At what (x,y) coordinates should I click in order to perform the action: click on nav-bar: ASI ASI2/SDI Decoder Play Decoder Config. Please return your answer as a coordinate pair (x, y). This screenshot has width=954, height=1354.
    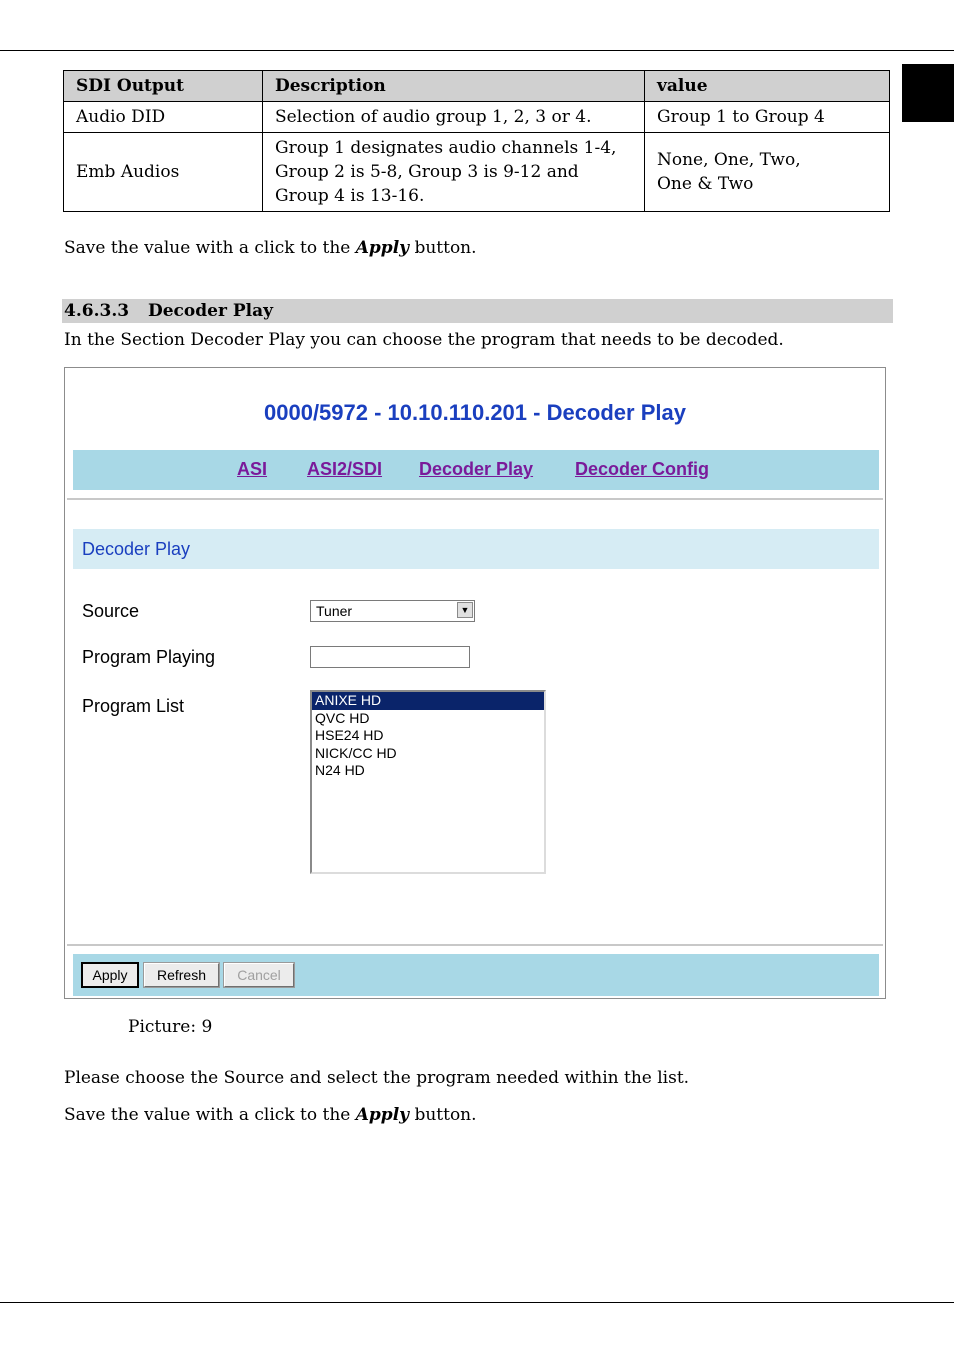
    Looking at the image, I should click on (476, 470).